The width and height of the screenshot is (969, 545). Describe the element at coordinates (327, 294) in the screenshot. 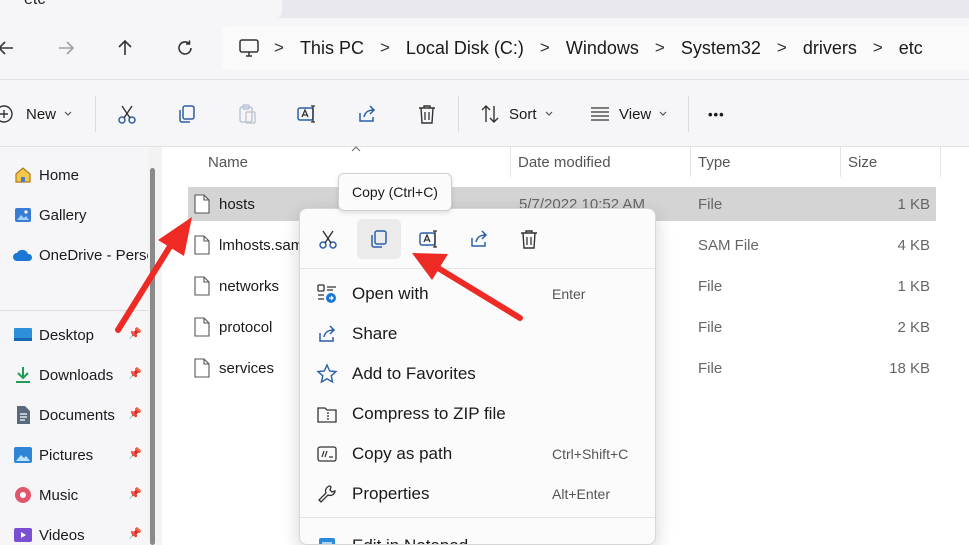

I see `open-with-icon` at that location.